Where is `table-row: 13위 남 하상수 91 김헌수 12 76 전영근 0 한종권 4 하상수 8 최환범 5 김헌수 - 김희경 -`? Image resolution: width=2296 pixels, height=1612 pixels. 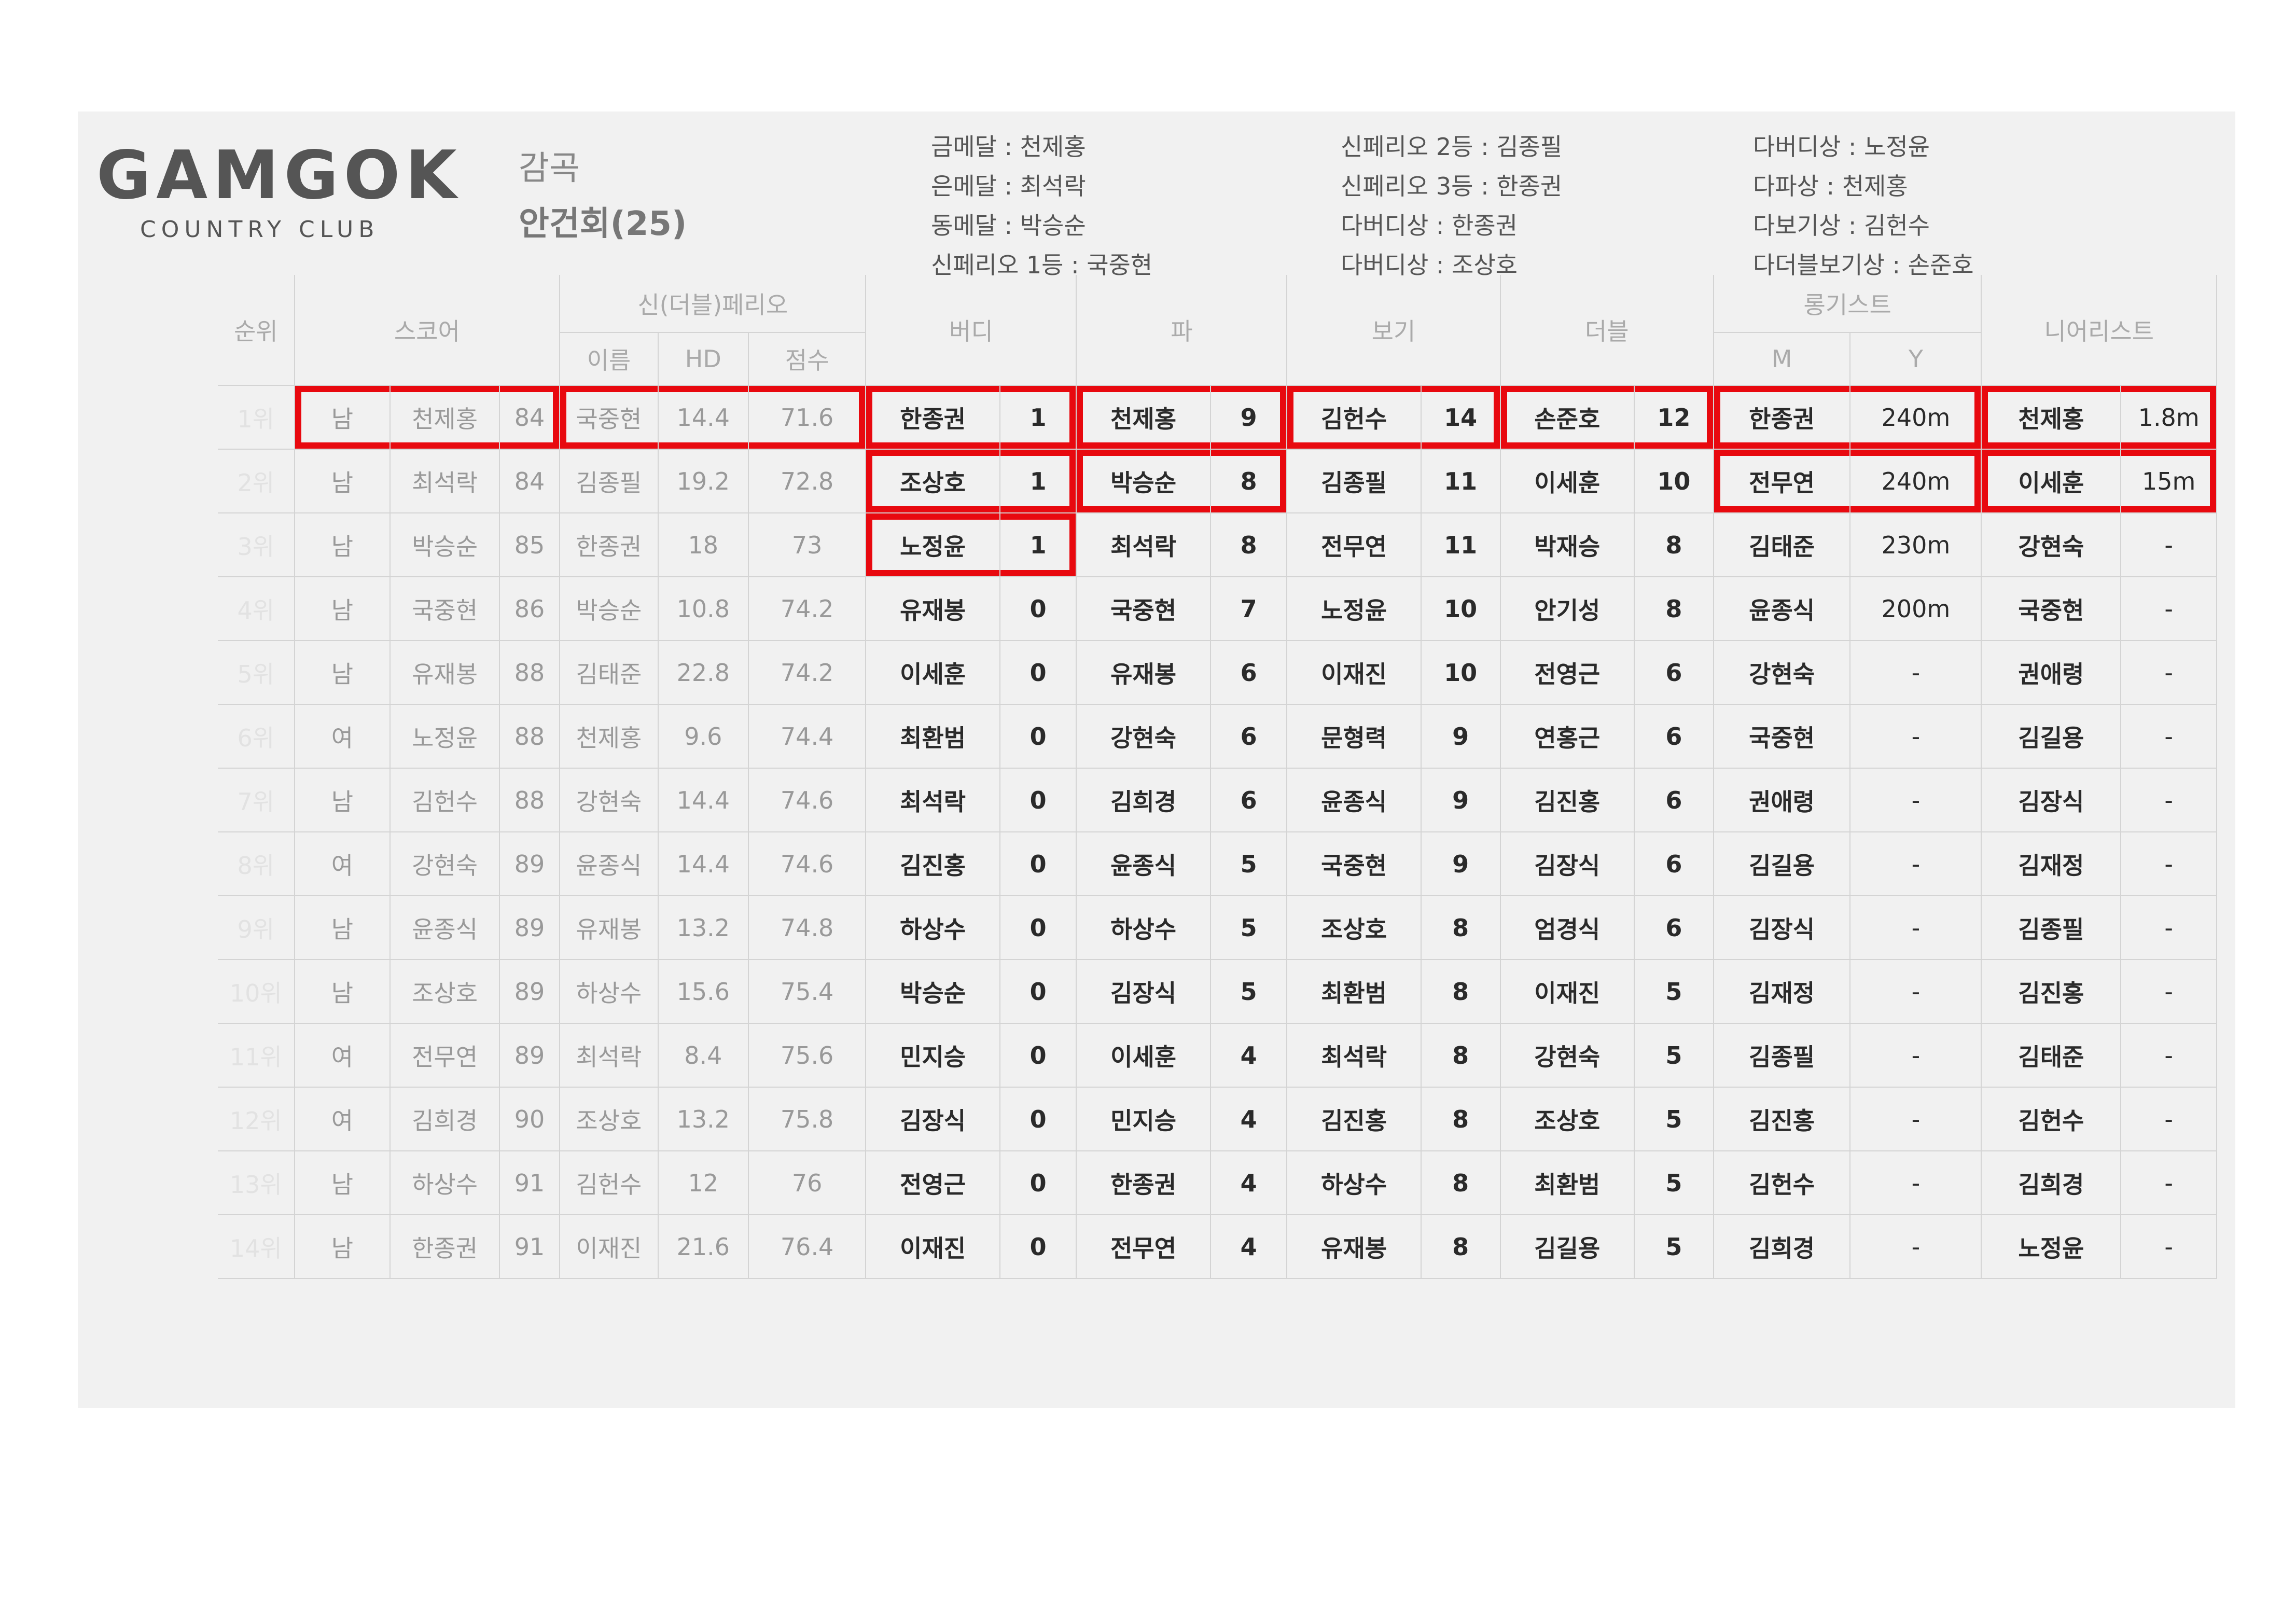
table-row: 13위 남 하상수 91 김헌수 12 76 전영근 0 한종권 4 하상수 8 최환범 5 김헌수 - 김희경 - is located at coordinates (1217, 1183).